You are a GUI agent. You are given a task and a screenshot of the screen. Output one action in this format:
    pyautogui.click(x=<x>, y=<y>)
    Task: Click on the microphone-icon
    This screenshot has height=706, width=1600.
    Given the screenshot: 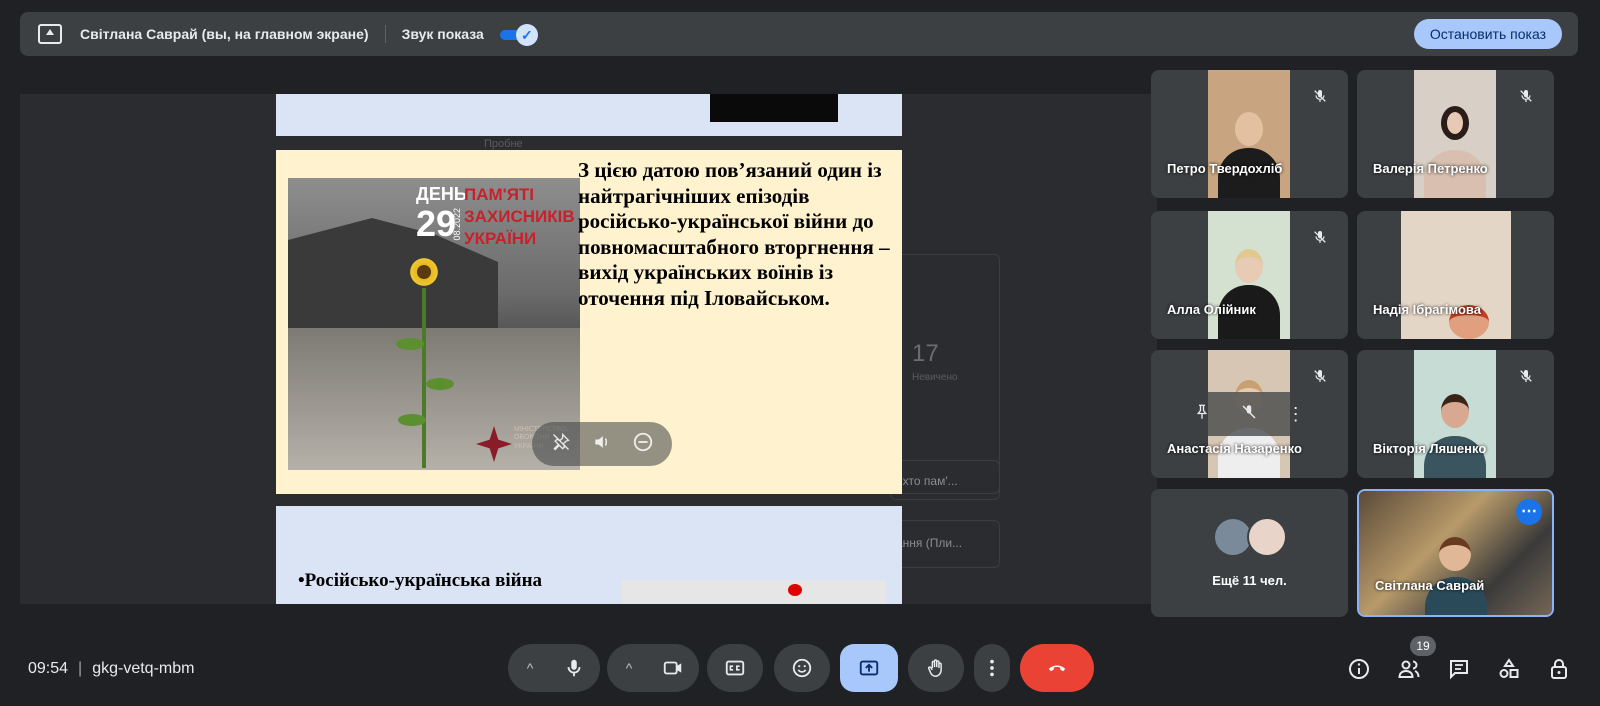 What is the action you would take?
    pyautogui.click(x=574, y=668)
    